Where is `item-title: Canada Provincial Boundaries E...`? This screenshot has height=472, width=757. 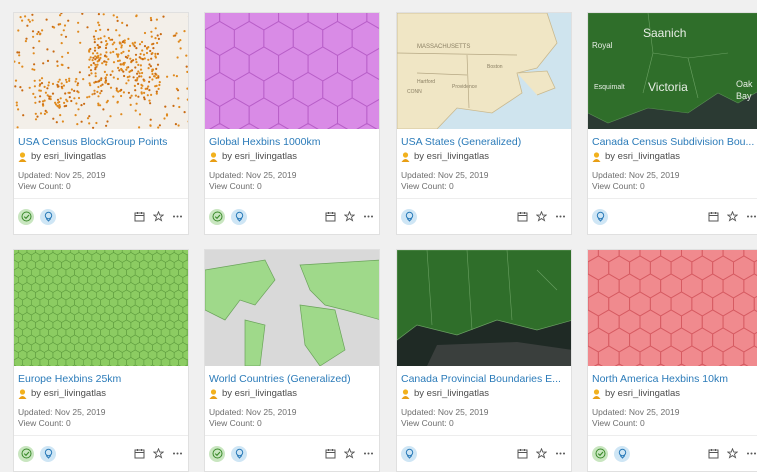
item-title: Canada Provincial Boundaries E... is located at coordinates (484, 379).